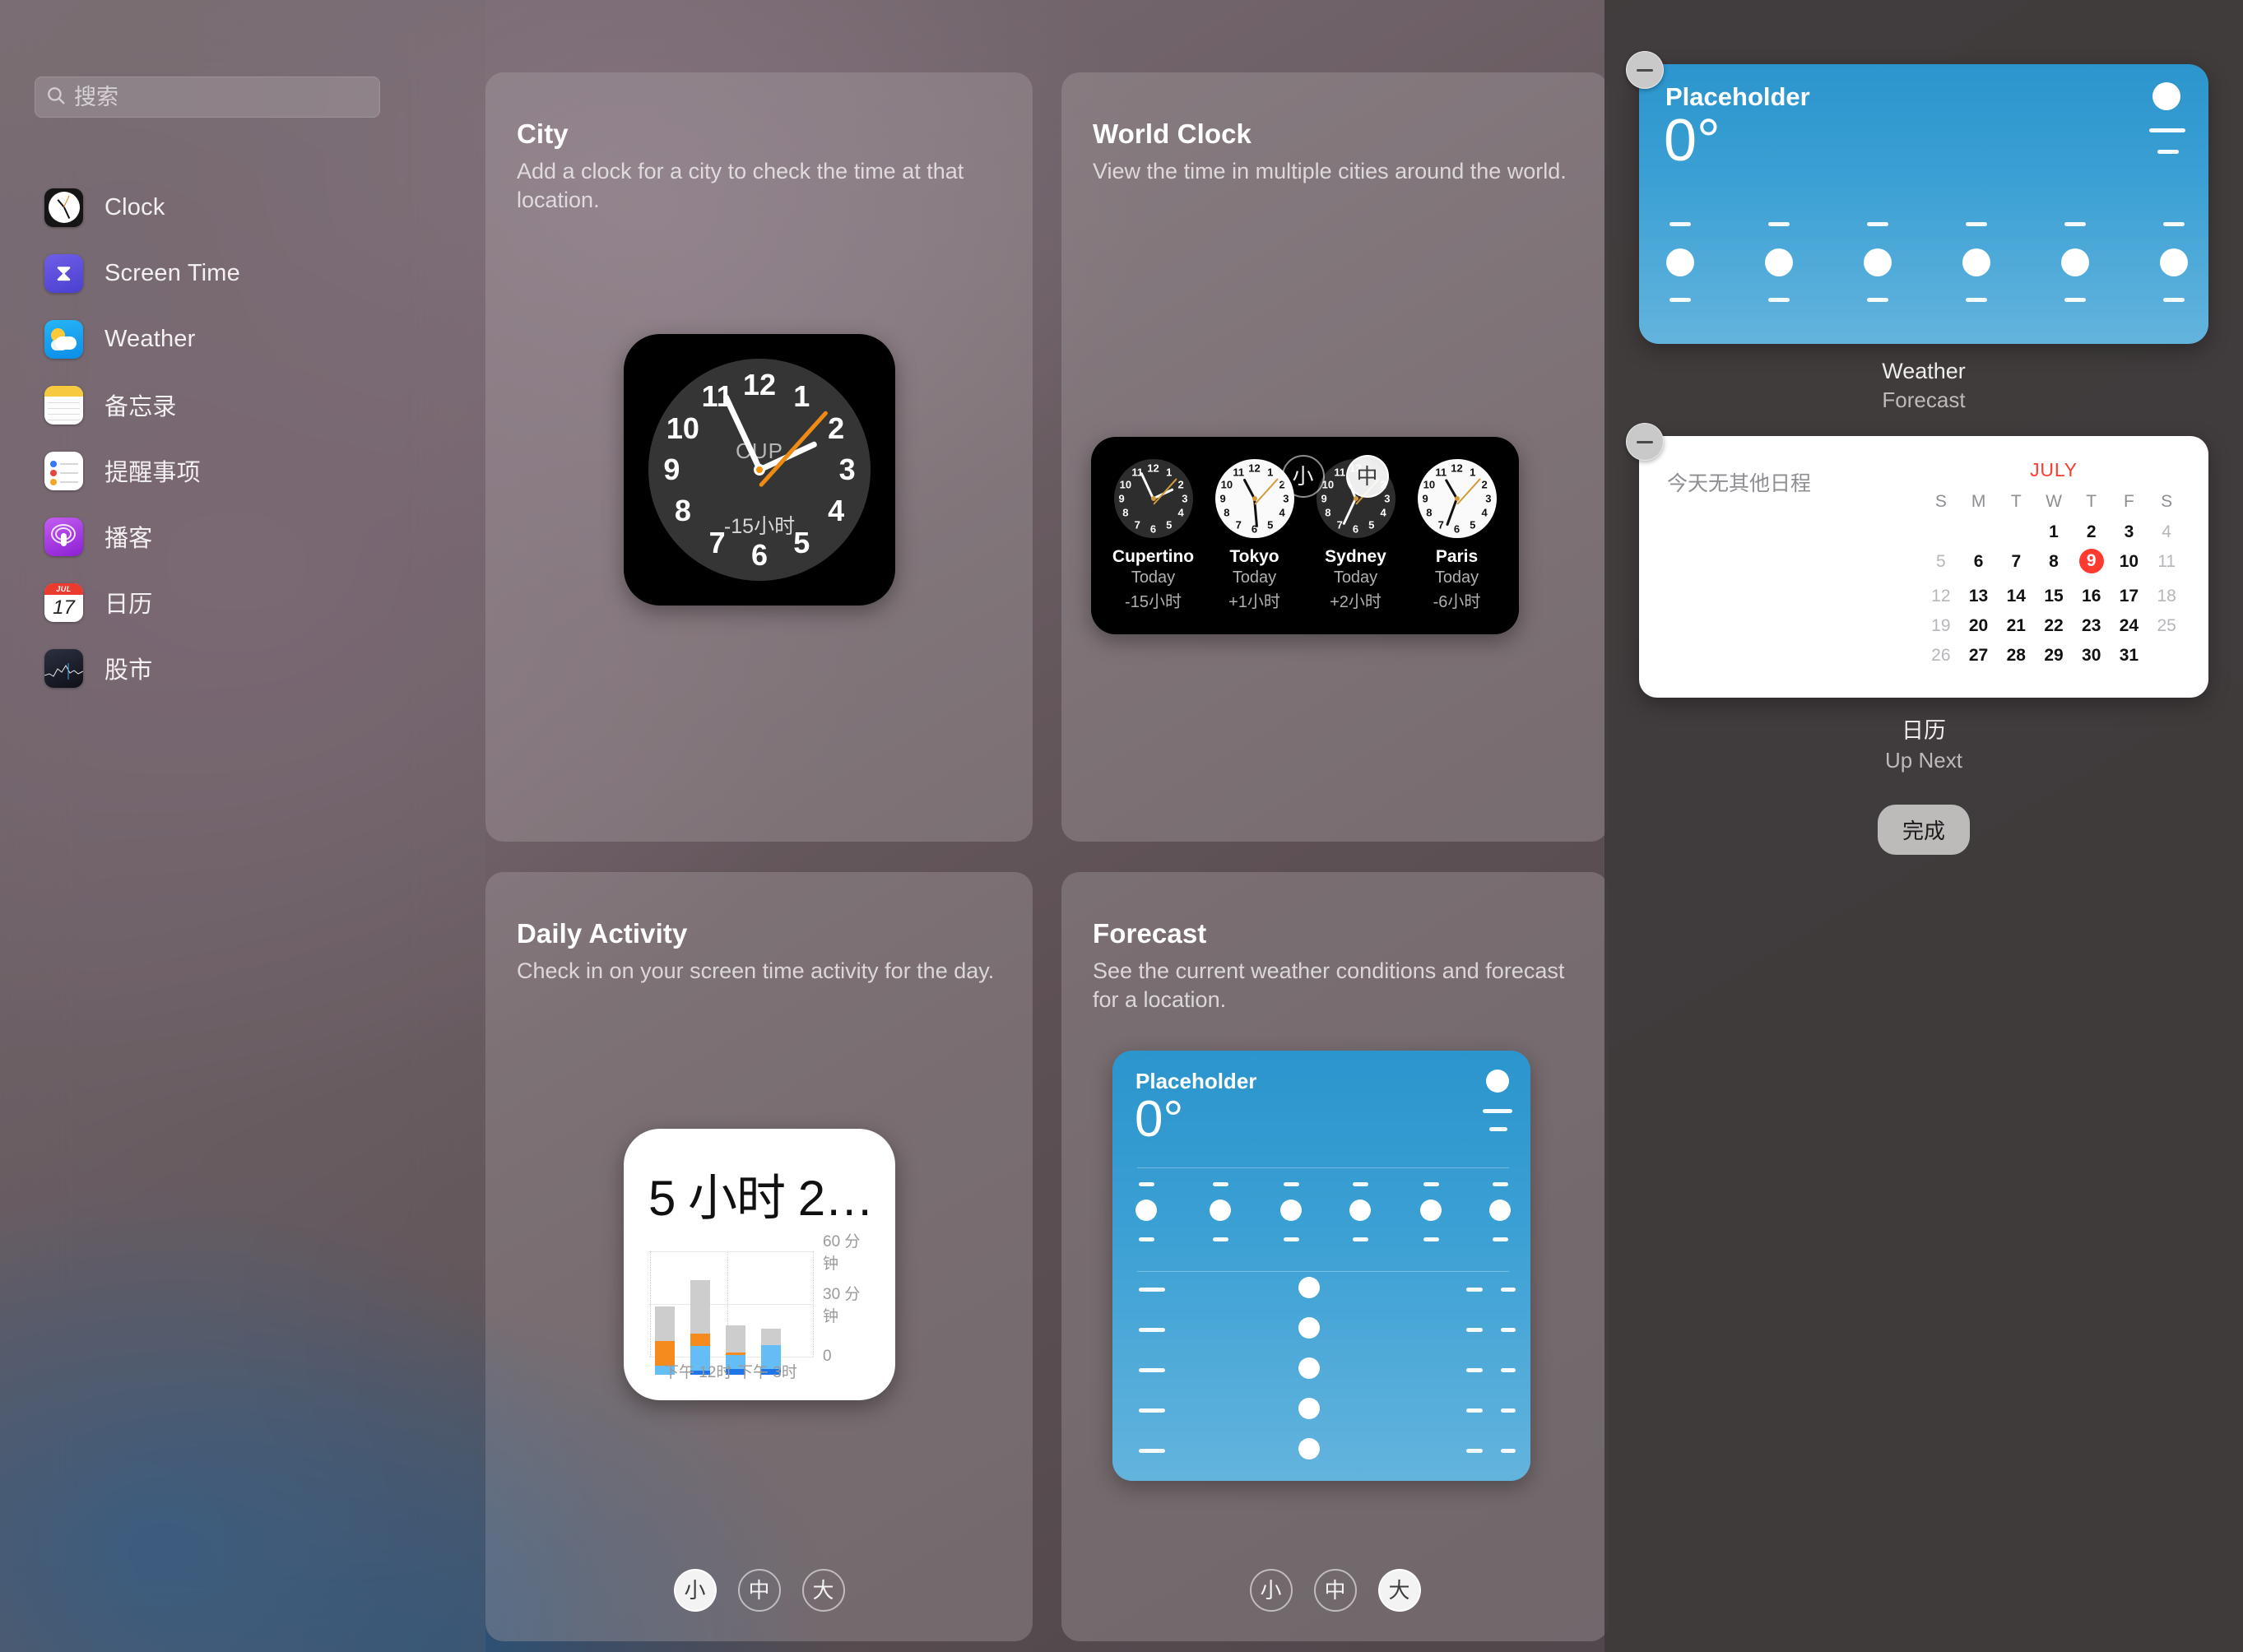 This screenshot has width=2243, height=1652. I want to click on search-field-wrapper, so click(208, 97).